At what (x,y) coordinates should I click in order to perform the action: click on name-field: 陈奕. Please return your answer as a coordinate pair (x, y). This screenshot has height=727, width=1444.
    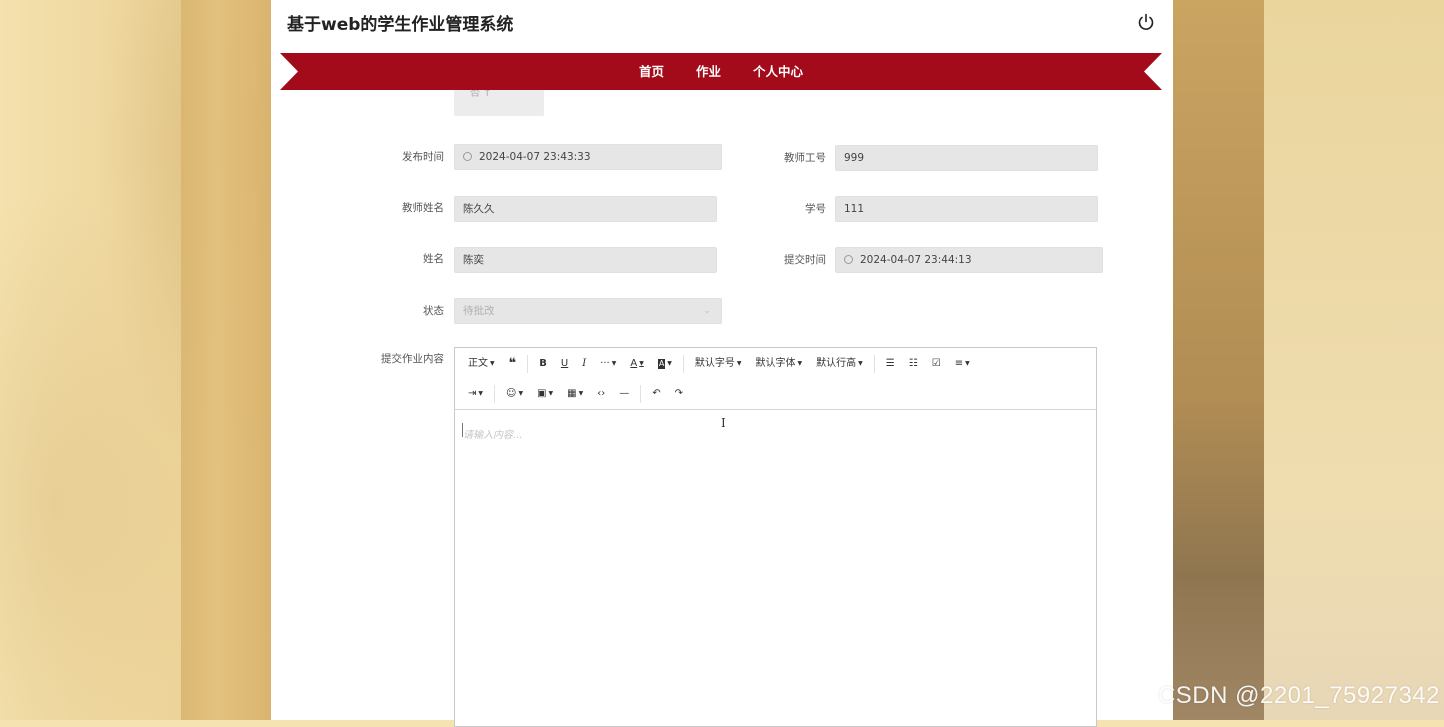
    Looking at the image, I should click on (585, 260).